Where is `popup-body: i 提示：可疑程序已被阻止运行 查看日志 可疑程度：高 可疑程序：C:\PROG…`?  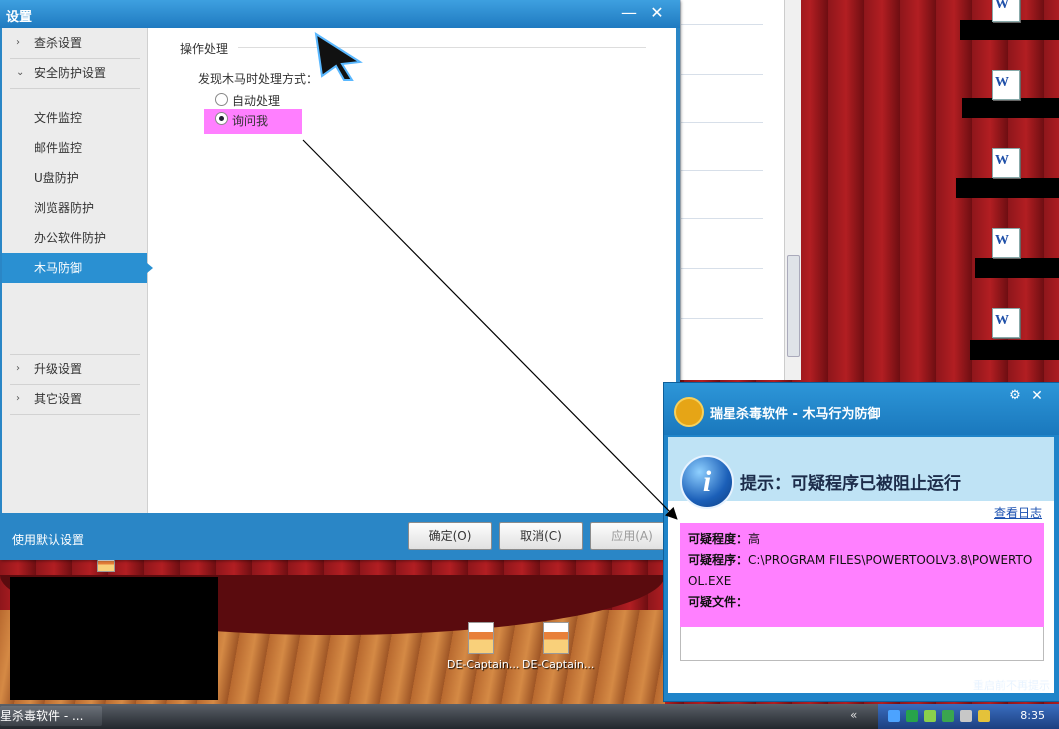
popup-body: i 提示：可疑程序已被阻止运行 查看日志 可疑程度：高 可疑程序：C:\PROG… is located at coordinates (861, 565).